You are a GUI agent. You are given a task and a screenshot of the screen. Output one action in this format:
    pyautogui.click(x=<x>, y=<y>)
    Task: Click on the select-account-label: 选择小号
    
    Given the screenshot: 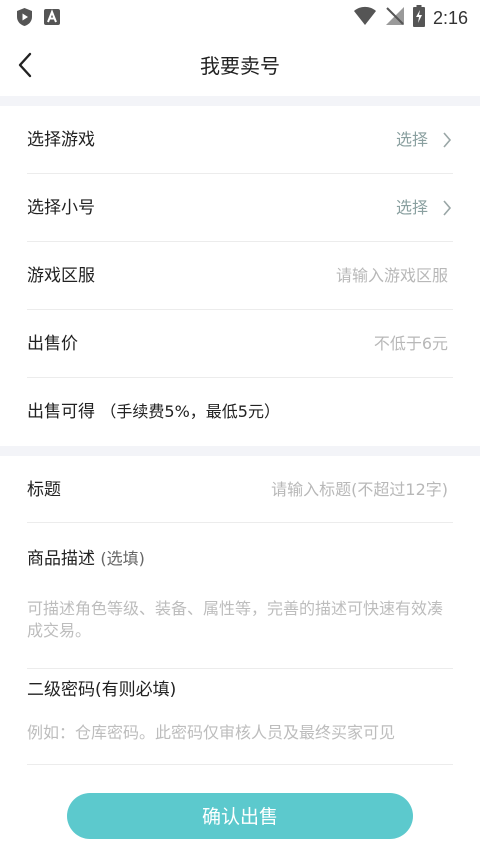 What is the action you would take?
    pyautogui.click(x=61, y=208)
    